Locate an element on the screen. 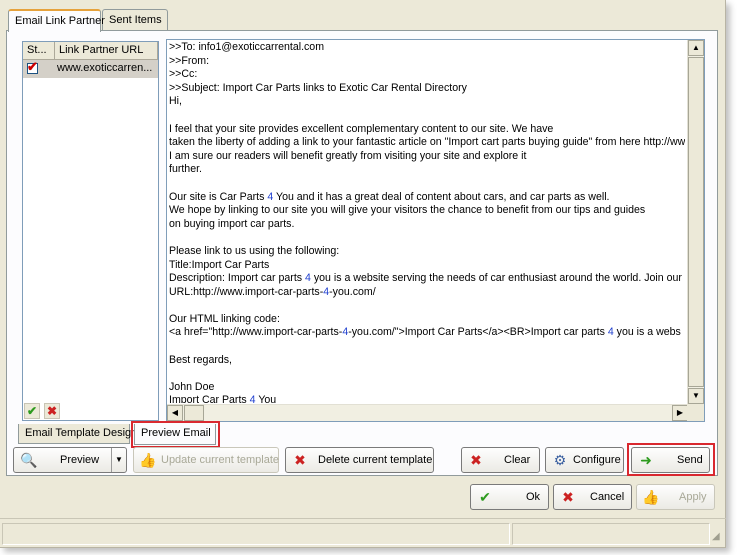 Image resolution: width=737 pixels, height=555 pixels. tab-email-template-design: Email Template Design is located at coordinates (77, 434).